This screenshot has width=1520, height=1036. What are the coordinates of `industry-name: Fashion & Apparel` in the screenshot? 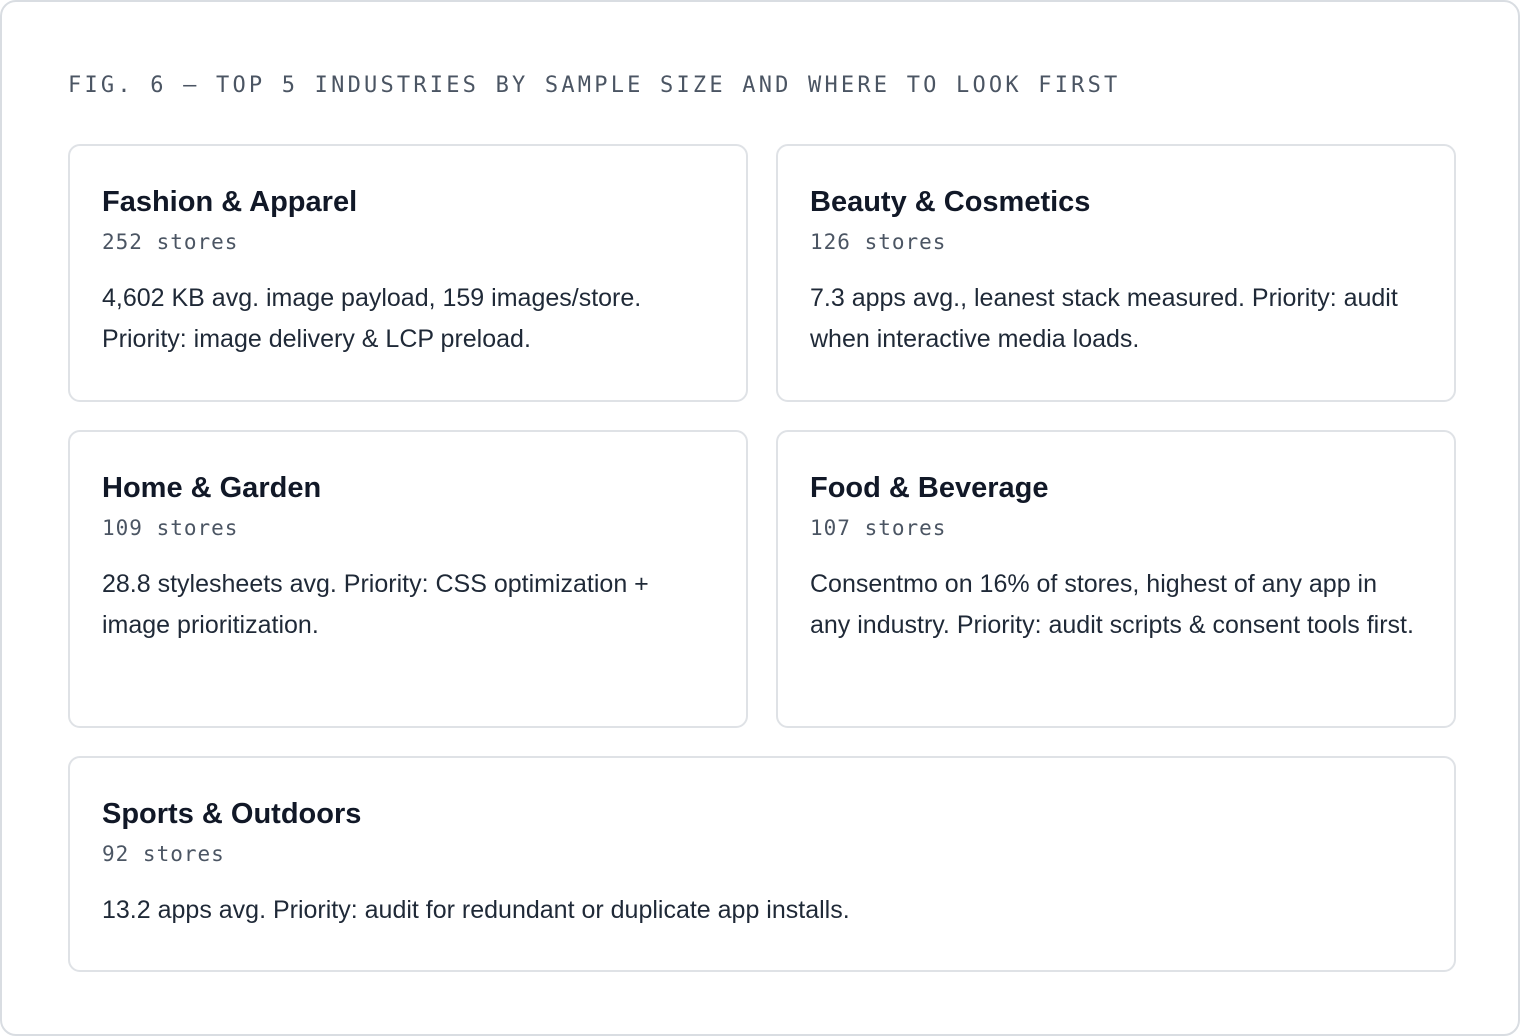 It's located at (230, 202).